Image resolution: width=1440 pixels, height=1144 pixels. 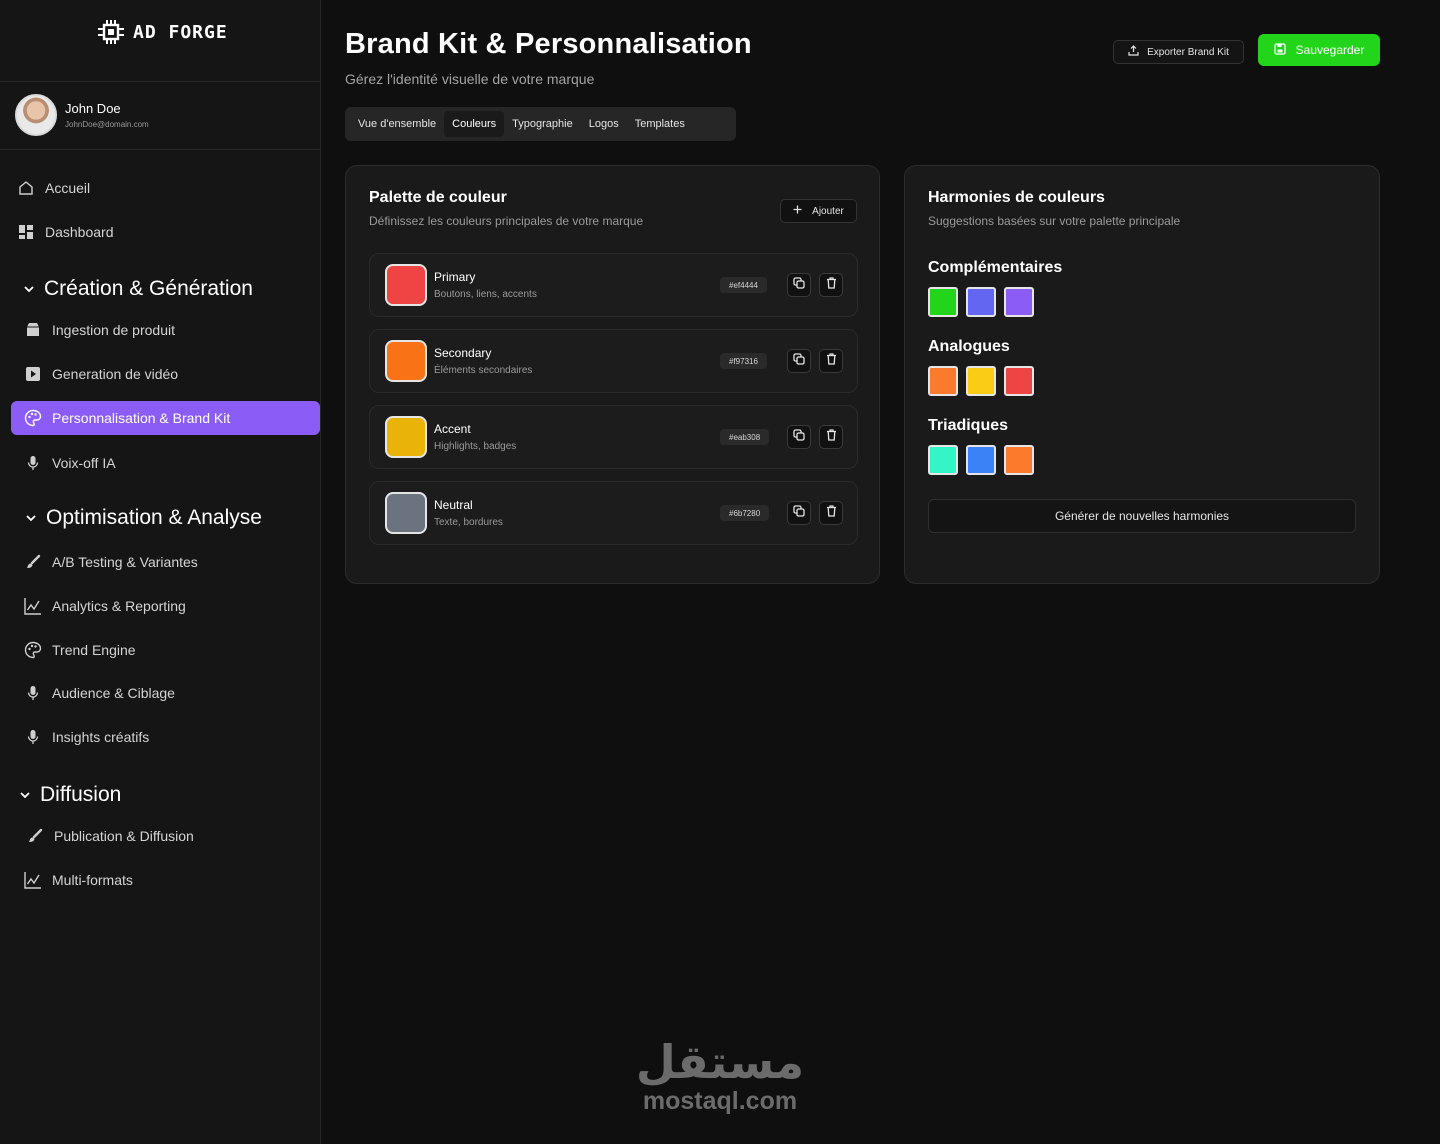 I want to click on save-button: Sauvegarder, so click(x=1319, y=50).